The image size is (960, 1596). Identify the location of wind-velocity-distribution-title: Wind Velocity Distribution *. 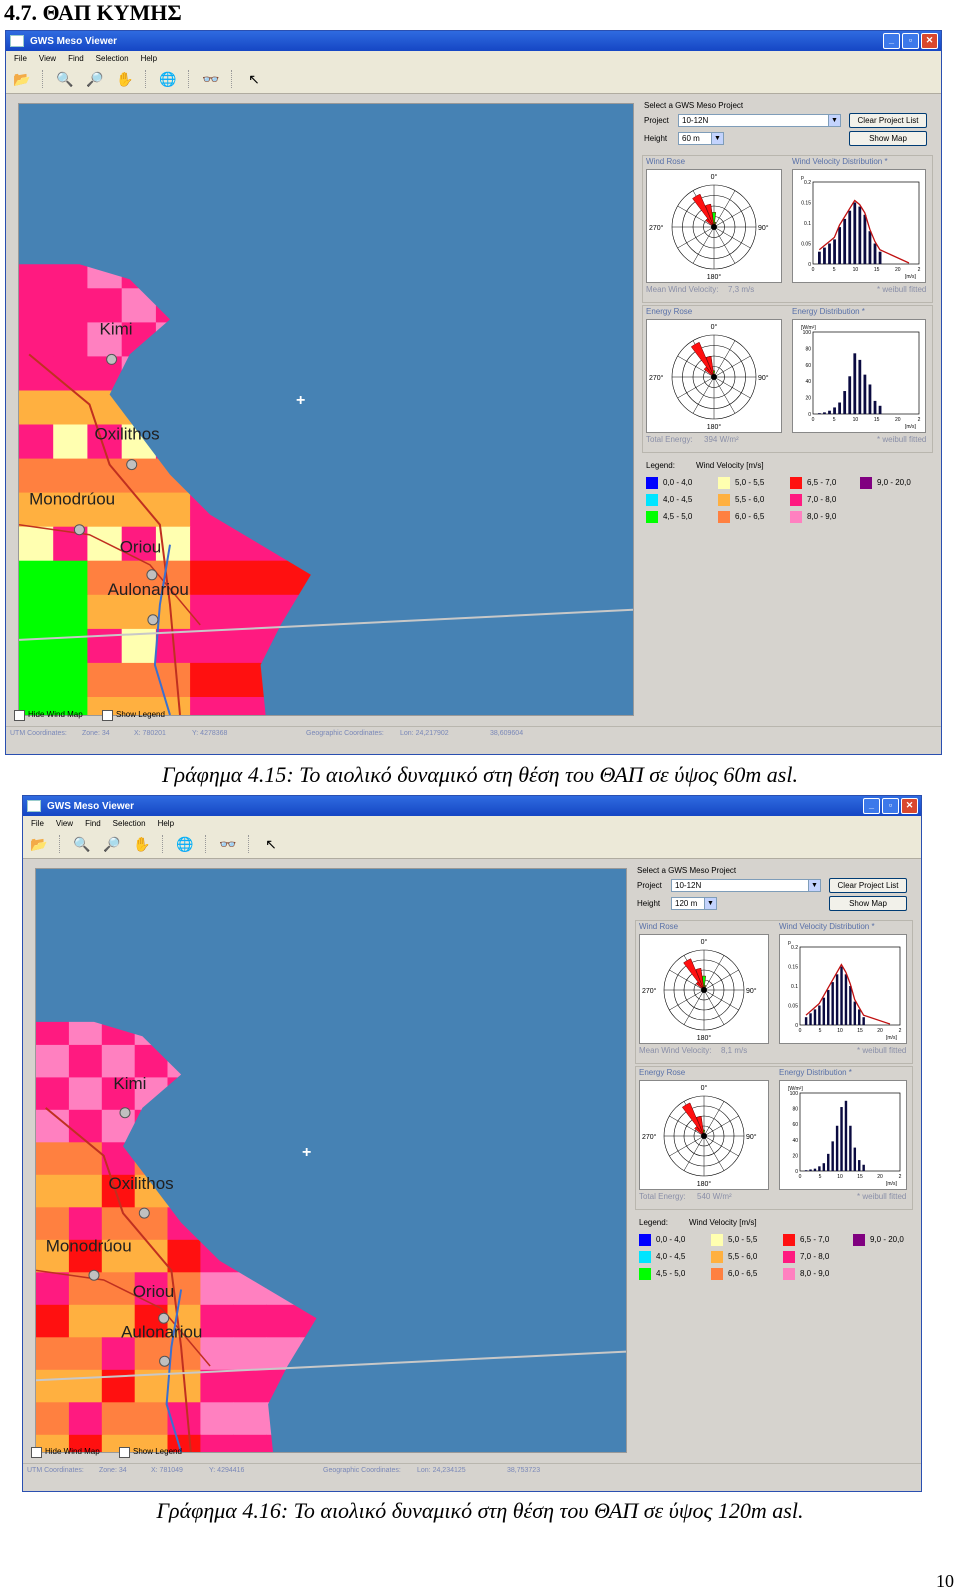
(840, 161).